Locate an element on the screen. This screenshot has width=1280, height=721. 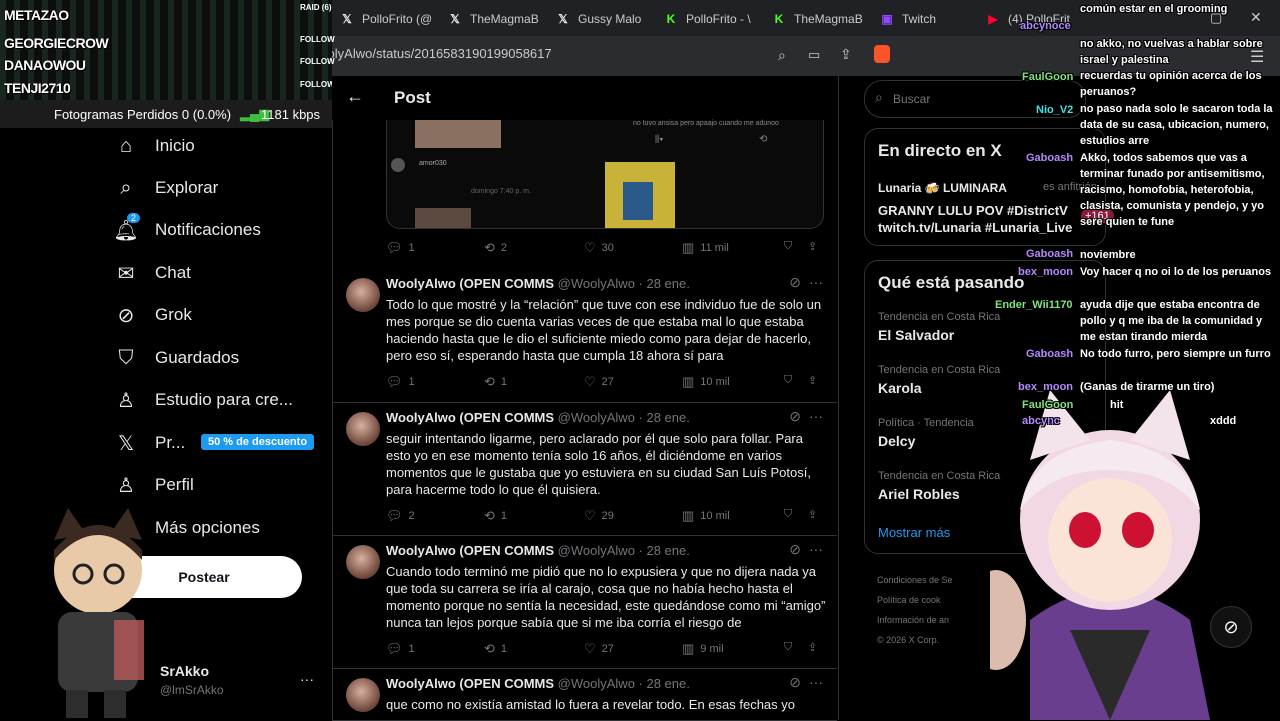
browser-tab: 𝕏 Gussy Malo is located at coordinates (606, 19).